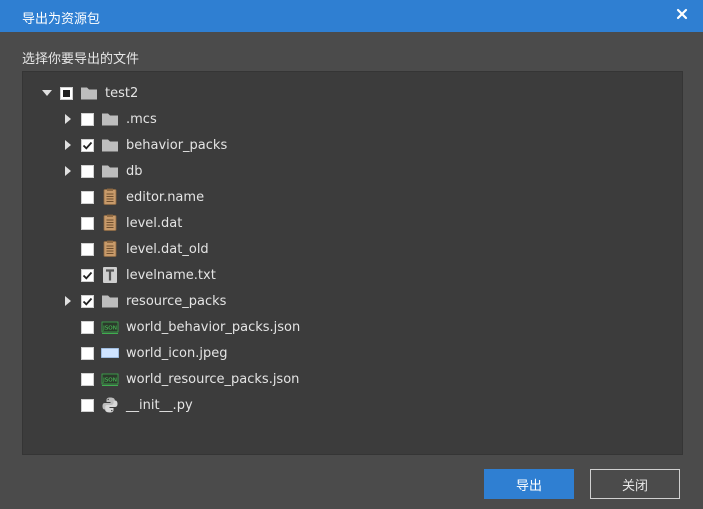 This screenshot has width=703, height=509. What do you see at coordinates (529, 484) in the screenshot?
I see `export-button: 导出` at bounding box center [529, 484].